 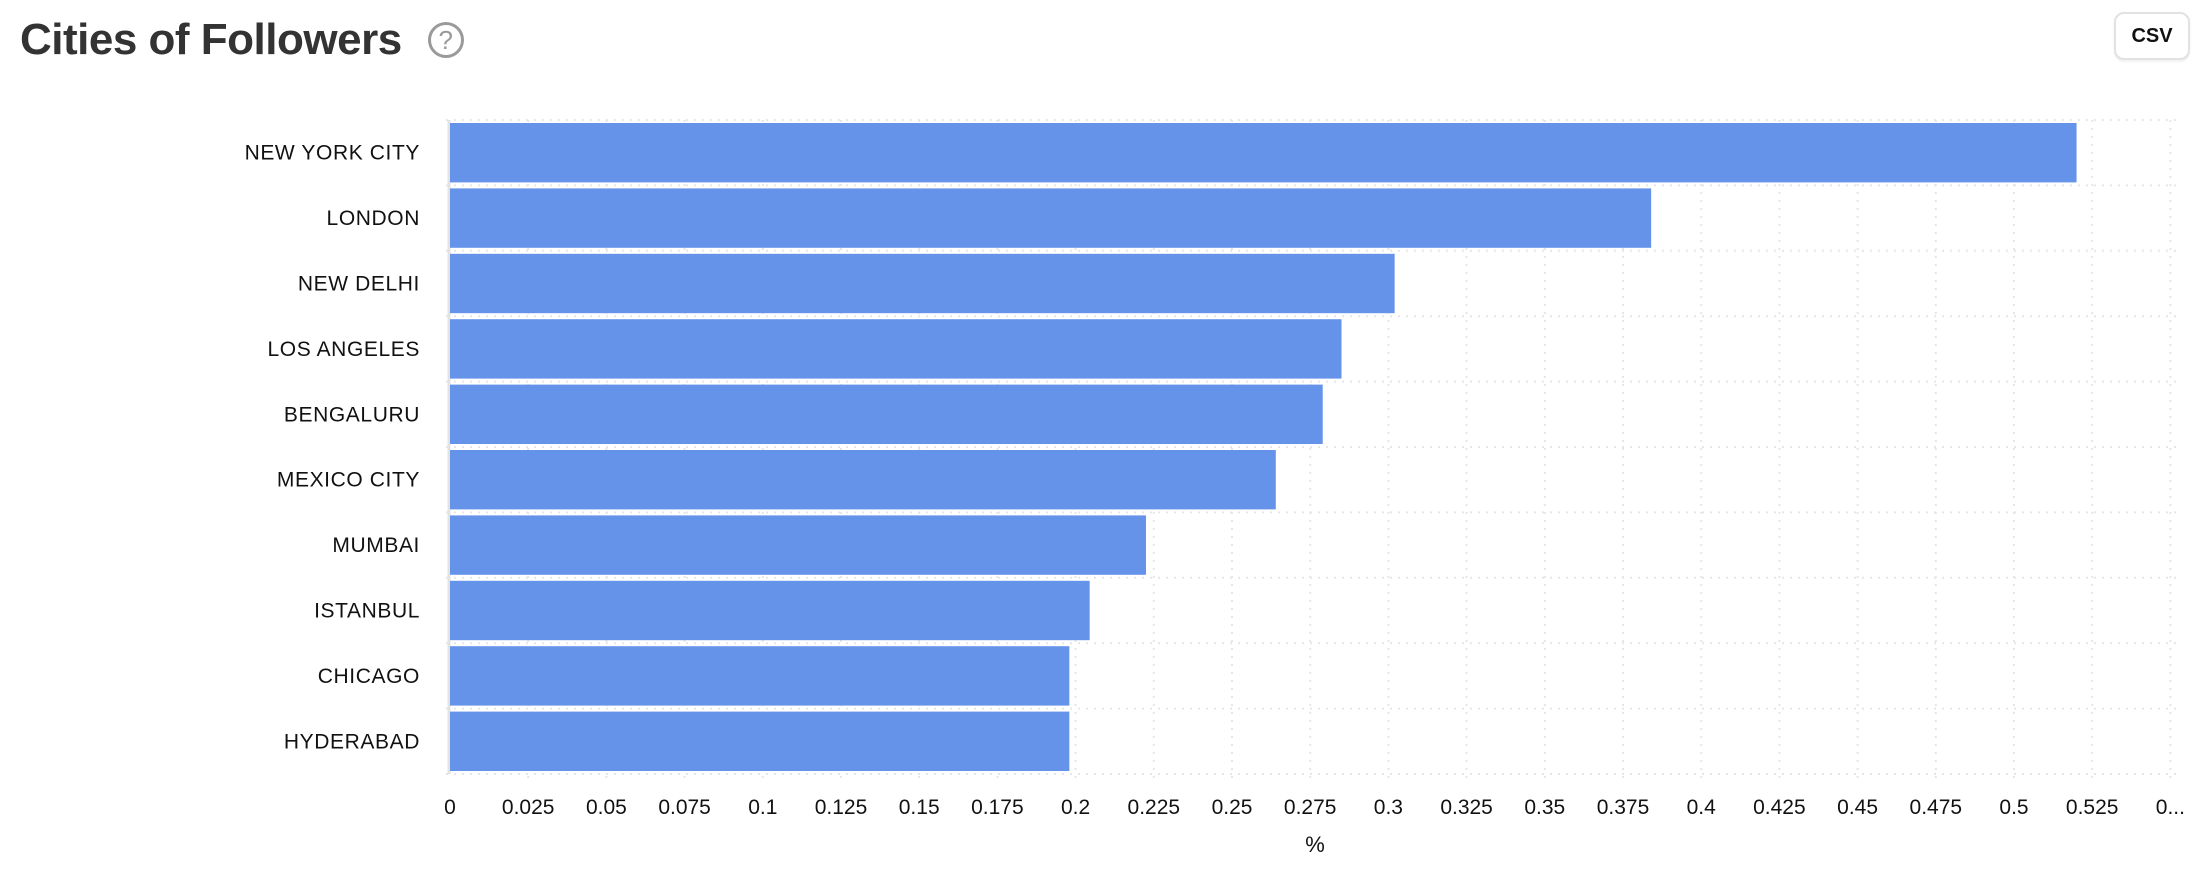 What do you see at coordinates (606, 807) in the screenshot?
I see `x-tick-label: 0.05` at bounding box center [606, 807].